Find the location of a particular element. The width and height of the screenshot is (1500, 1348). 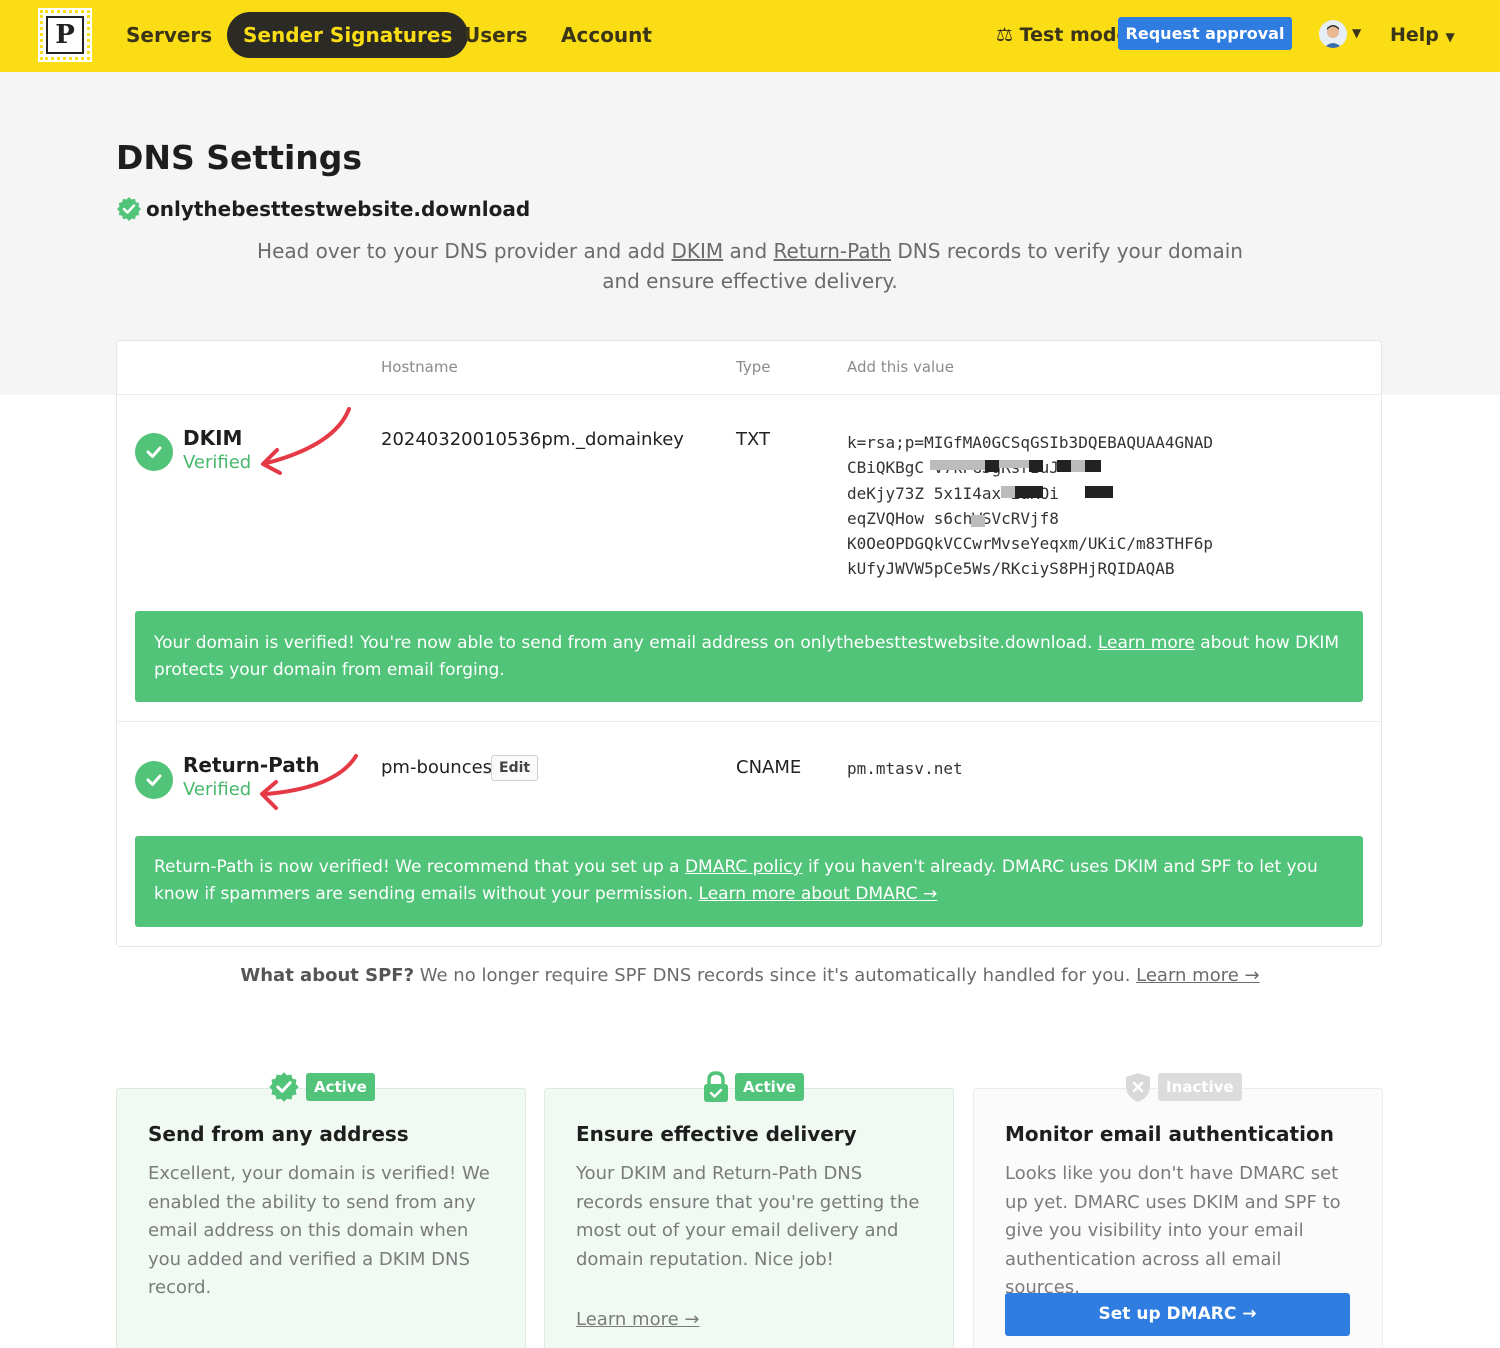

nav-users: Users is located at coordinates (495, 35).